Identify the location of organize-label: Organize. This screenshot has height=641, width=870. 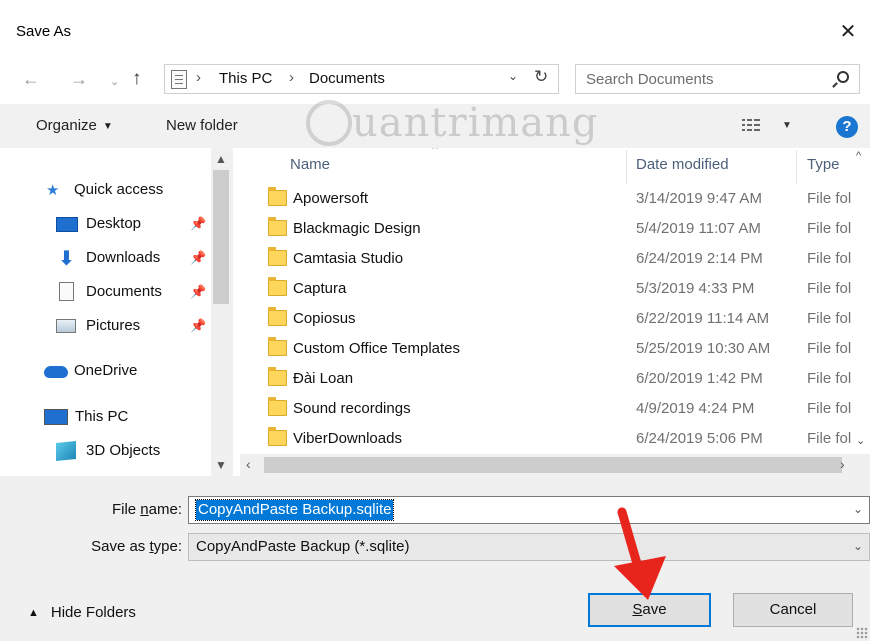
(66, 125).